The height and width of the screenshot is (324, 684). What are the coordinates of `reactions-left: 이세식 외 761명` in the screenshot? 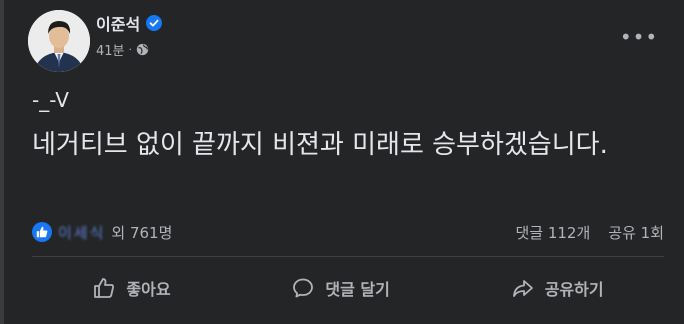 It's located at (102, 232).